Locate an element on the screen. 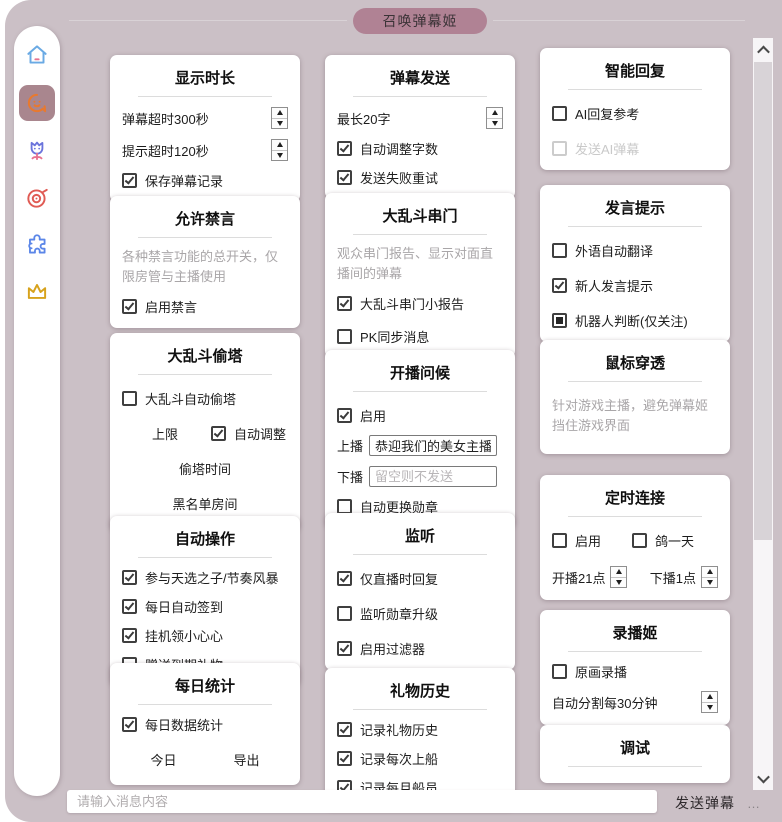 This screenshot has width=782, height=822. offline-message-input is located at coordinates (433, 476).